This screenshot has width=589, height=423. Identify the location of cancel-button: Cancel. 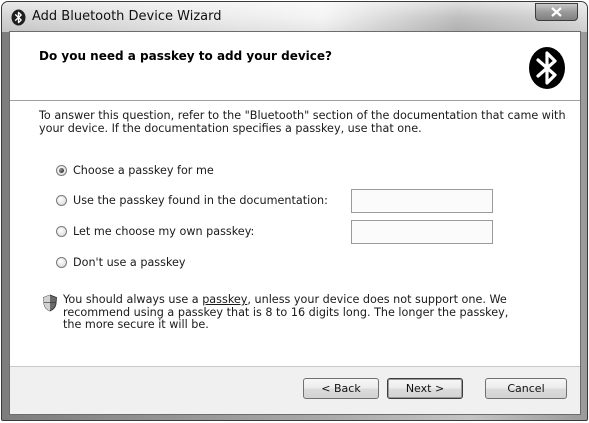
(526, 388).